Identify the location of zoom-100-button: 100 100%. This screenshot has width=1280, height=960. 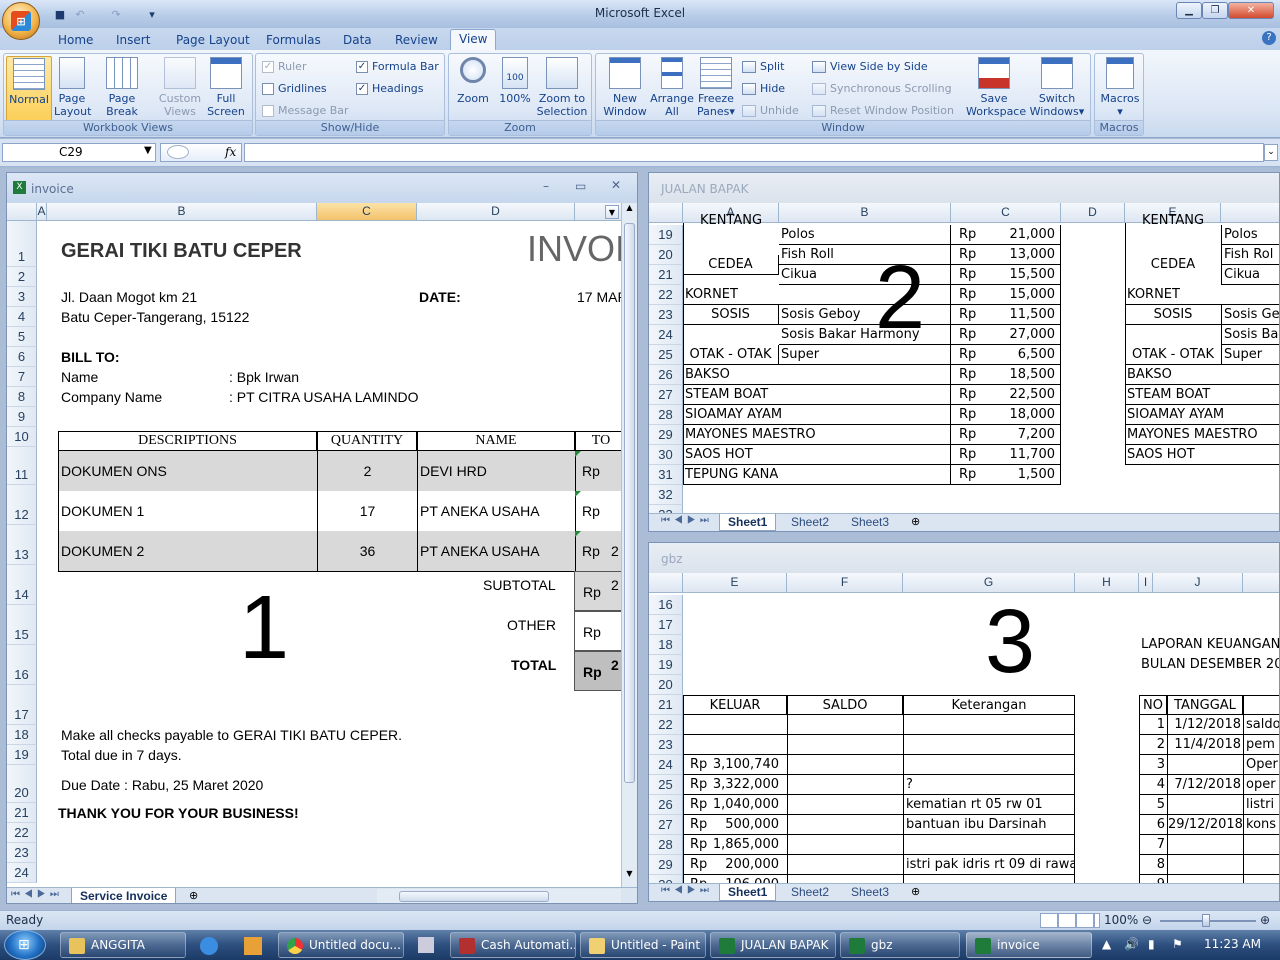
(515, 80).